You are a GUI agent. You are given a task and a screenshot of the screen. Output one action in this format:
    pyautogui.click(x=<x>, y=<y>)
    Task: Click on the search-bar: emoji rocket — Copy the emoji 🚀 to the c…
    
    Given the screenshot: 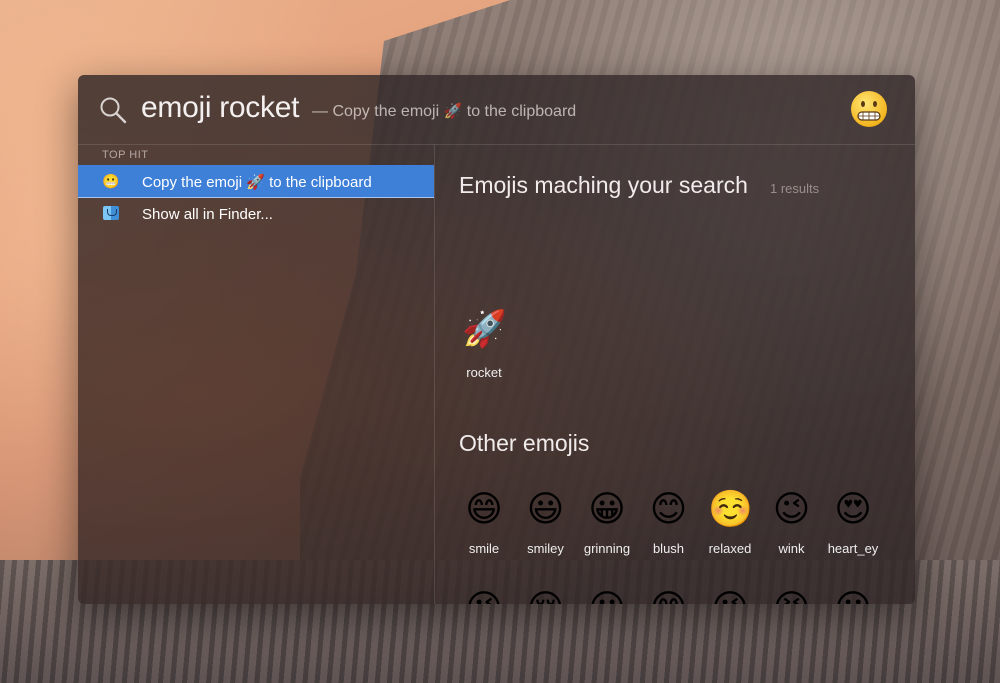 What is the action you would take?
    pyautogui.click(x=496, y=110)
    